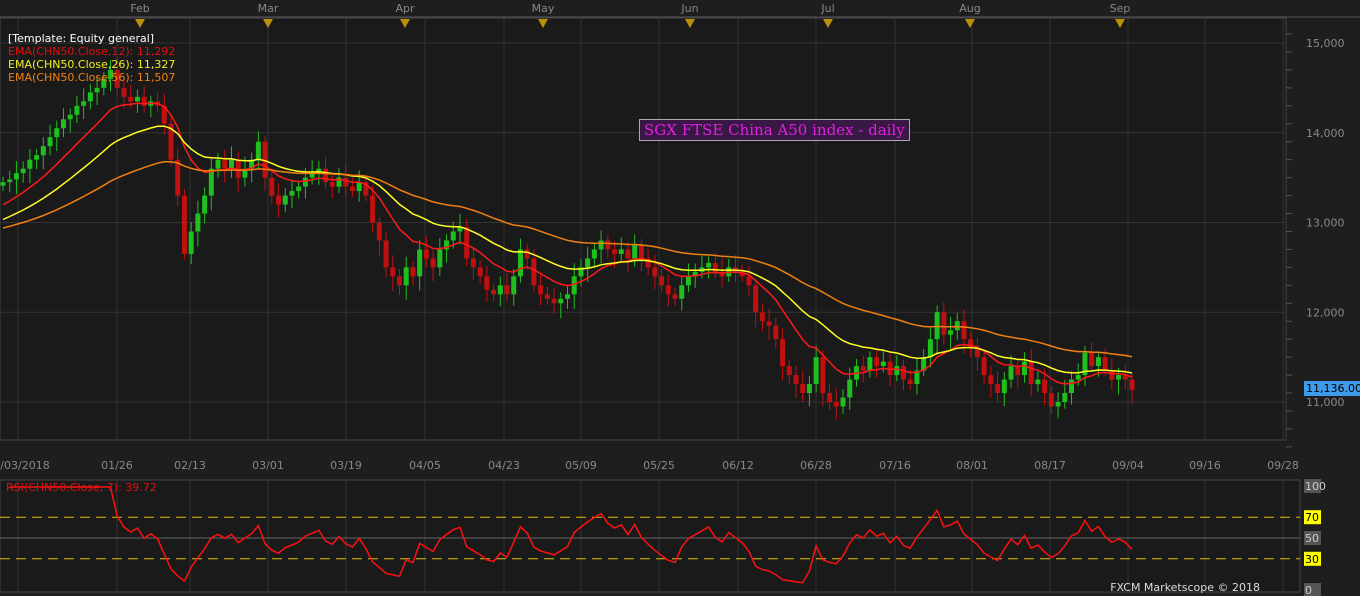 Image resolution: width=1360 pixels, height=596 pixels. Describe the element at coordinates (92, 51) in the screenshot. I see `legend-ema12: EMA(CHN50.Close,12): 11,292` at that location.